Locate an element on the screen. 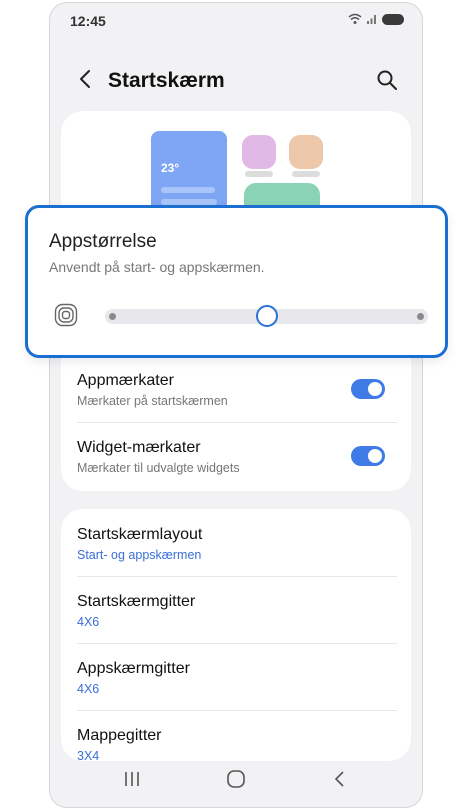 The width and height of the screenshot is (470, 810). app-size-slider is located at coordinates (266, 316).